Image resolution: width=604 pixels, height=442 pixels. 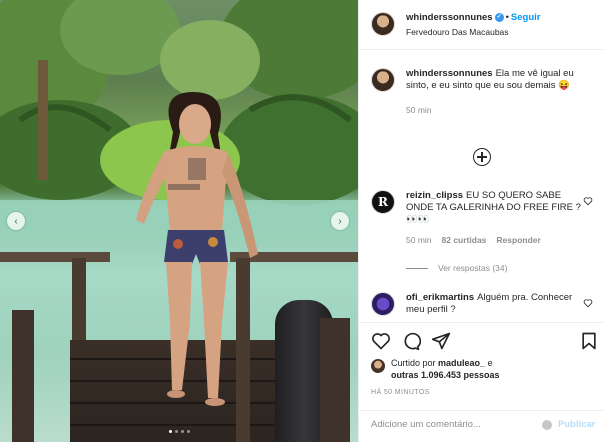 I want to click on liker-avatar, so click(x=378, y=366).